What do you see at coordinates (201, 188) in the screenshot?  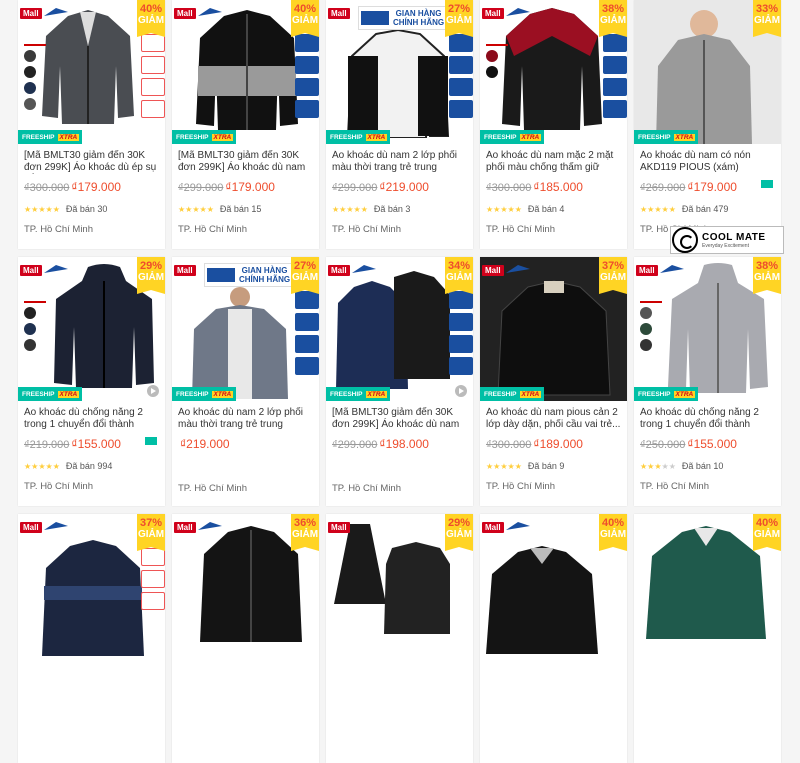 I see `old-price: ₫299.000` at bounding box center [201, 188].